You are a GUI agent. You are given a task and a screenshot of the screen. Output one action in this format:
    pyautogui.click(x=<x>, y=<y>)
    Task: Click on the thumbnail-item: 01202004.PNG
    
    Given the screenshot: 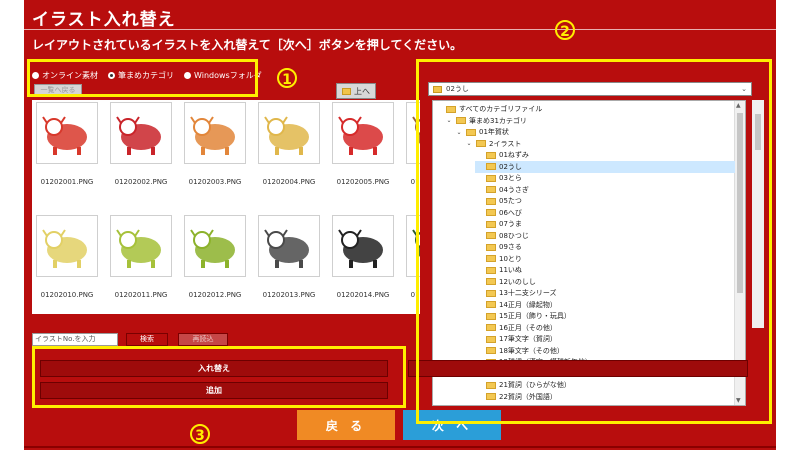 What is the action you would take?
    pyautogui.click(x=289, y=144)
    